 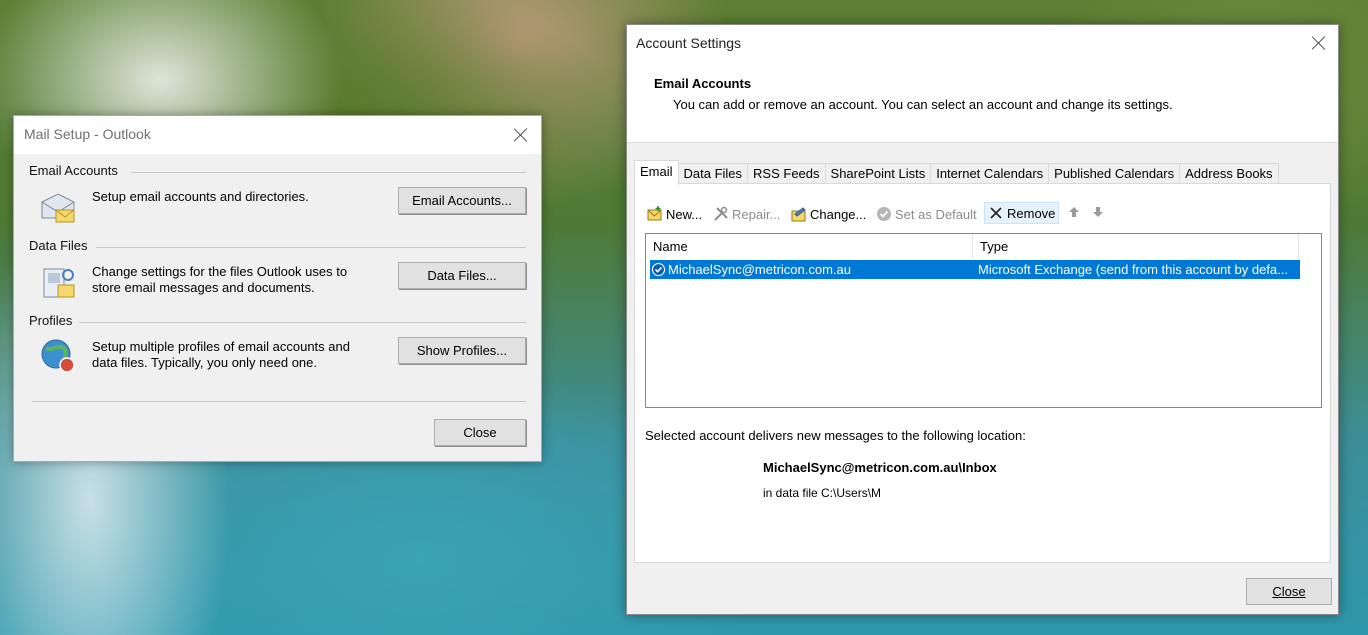 I want to click on set-as-default-label: Set as Default, so click(x=936, y=214).